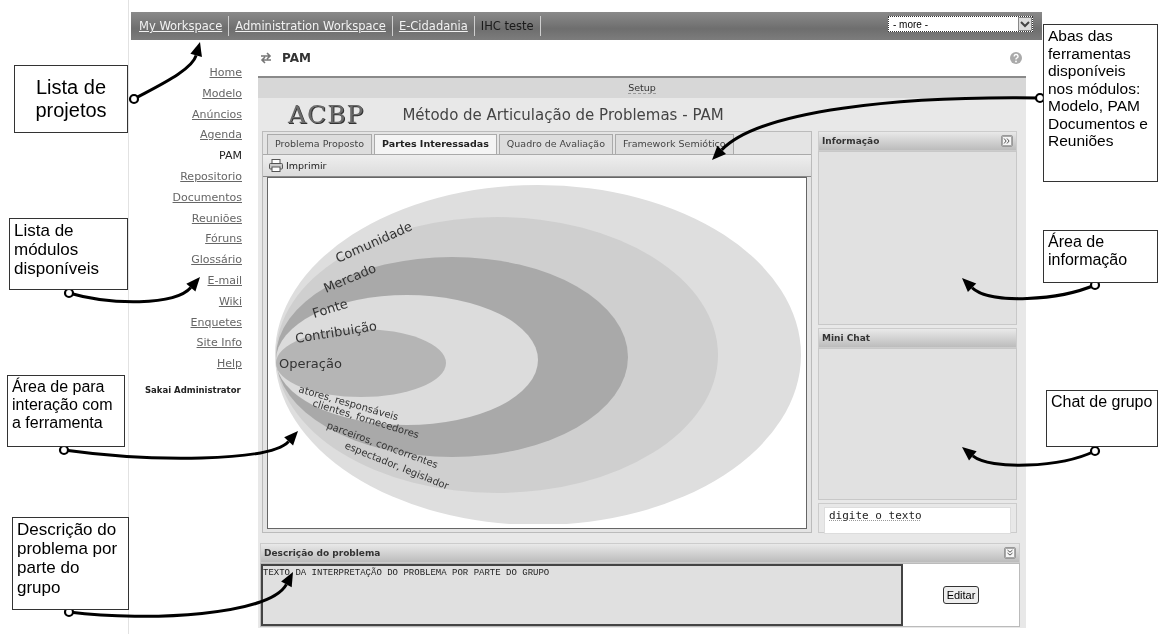  What do you see at coordinates (507, 26) in the screenshot?
I see `site-link: IHC teste` at bounding box center [507, 26].